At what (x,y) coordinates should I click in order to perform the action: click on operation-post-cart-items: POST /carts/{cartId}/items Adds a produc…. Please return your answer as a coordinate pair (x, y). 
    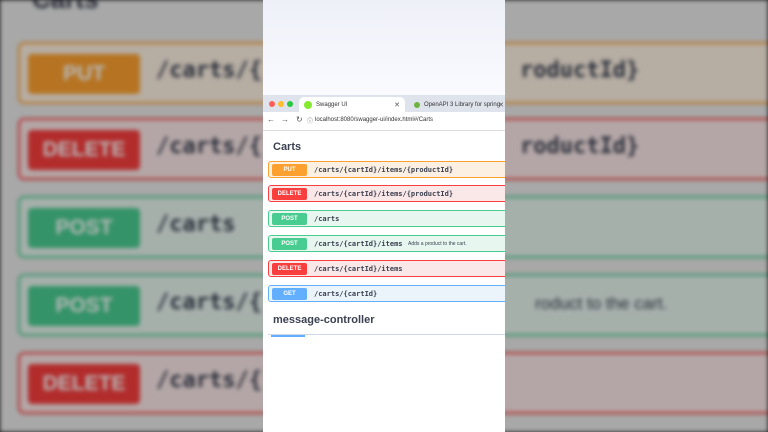
    Looking at the image, I should click on (386, 243).